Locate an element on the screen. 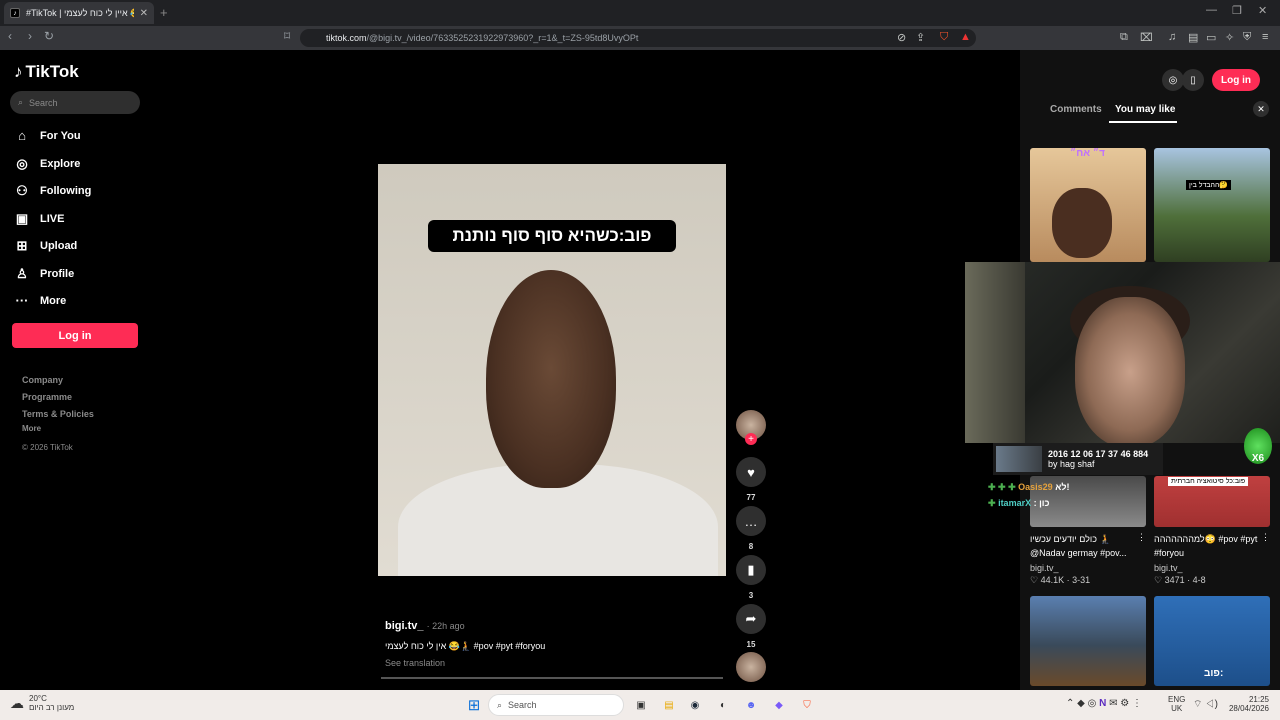  forward-icon: › is located at coordinates (30, 36).